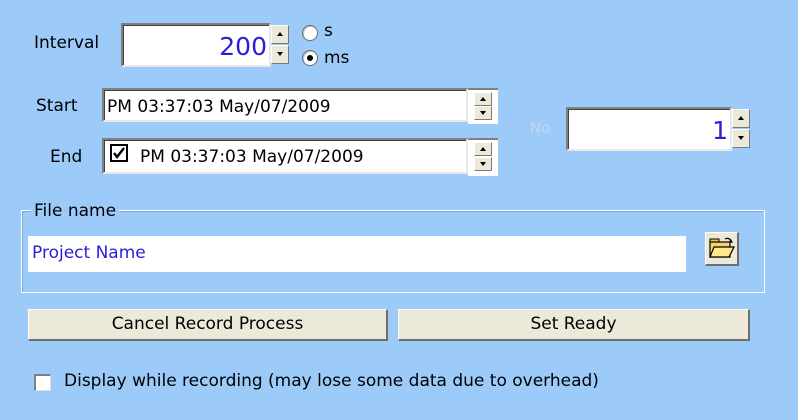 Image resolution: width=798 pixels, height=420 pixels. Describe the element at coordinates (208, 325) in the screenshot. I see `cancel-record-process-button: Cancel Record Process` at that location.